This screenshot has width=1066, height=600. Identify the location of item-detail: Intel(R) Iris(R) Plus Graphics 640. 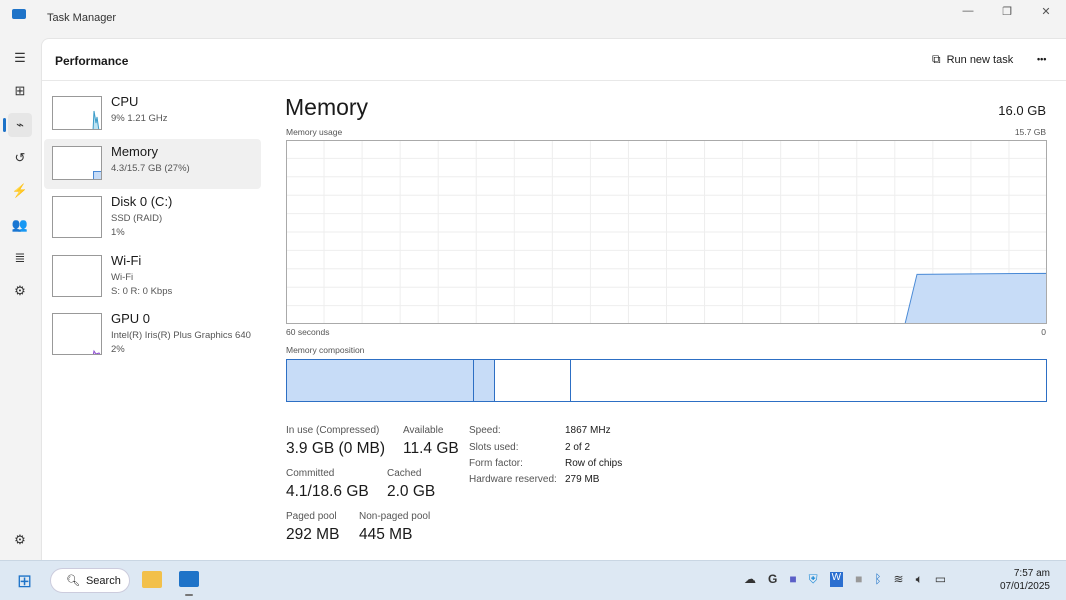
(181, 335).